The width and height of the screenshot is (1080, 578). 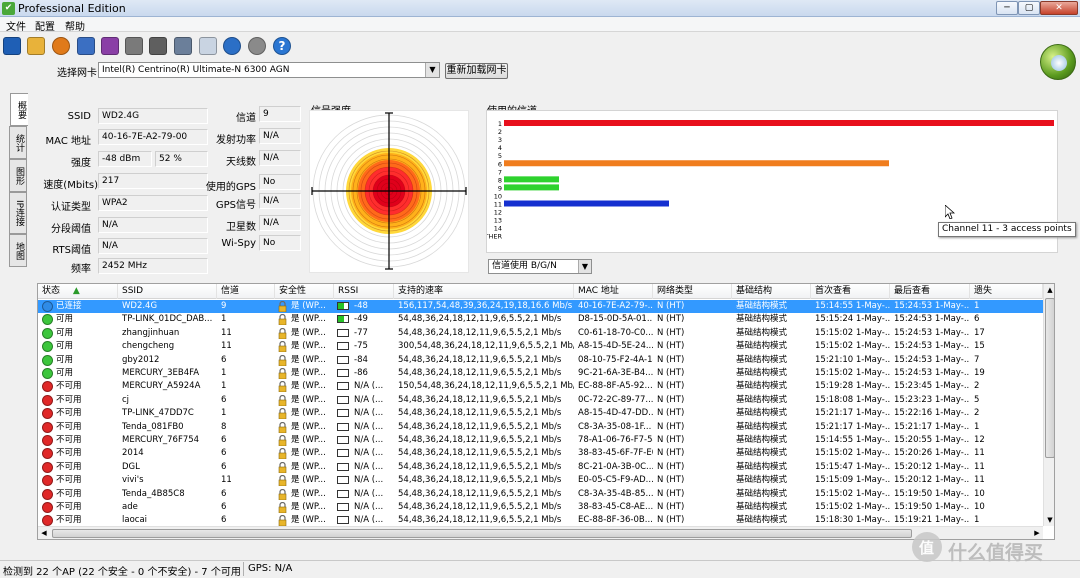 What do you see at coordinates (282, 491) in the screenshot?
I see `lock-shackle` at bounding box center [282, 491].